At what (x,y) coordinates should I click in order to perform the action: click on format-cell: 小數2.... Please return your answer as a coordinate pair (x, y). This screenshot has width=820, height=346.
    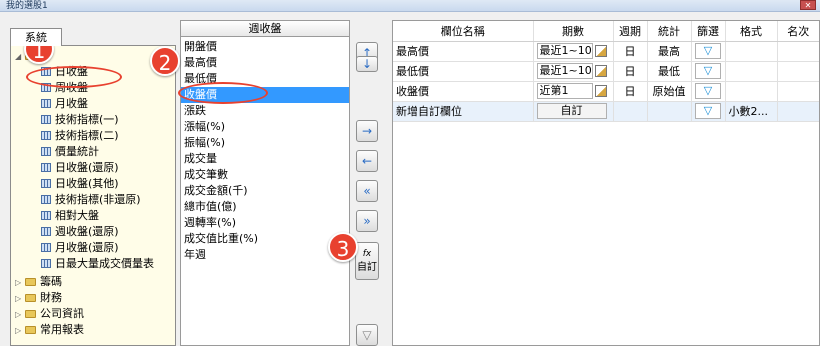
    Looking at the image, I should click on (751, 111).